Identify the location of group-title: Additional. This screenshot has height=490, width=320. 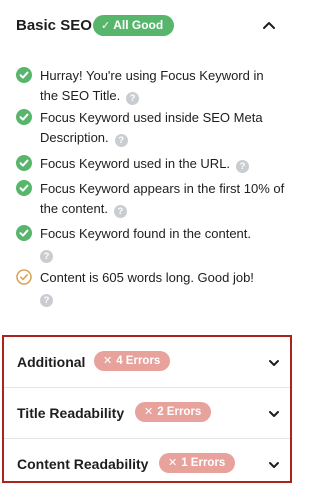
(51, 362).